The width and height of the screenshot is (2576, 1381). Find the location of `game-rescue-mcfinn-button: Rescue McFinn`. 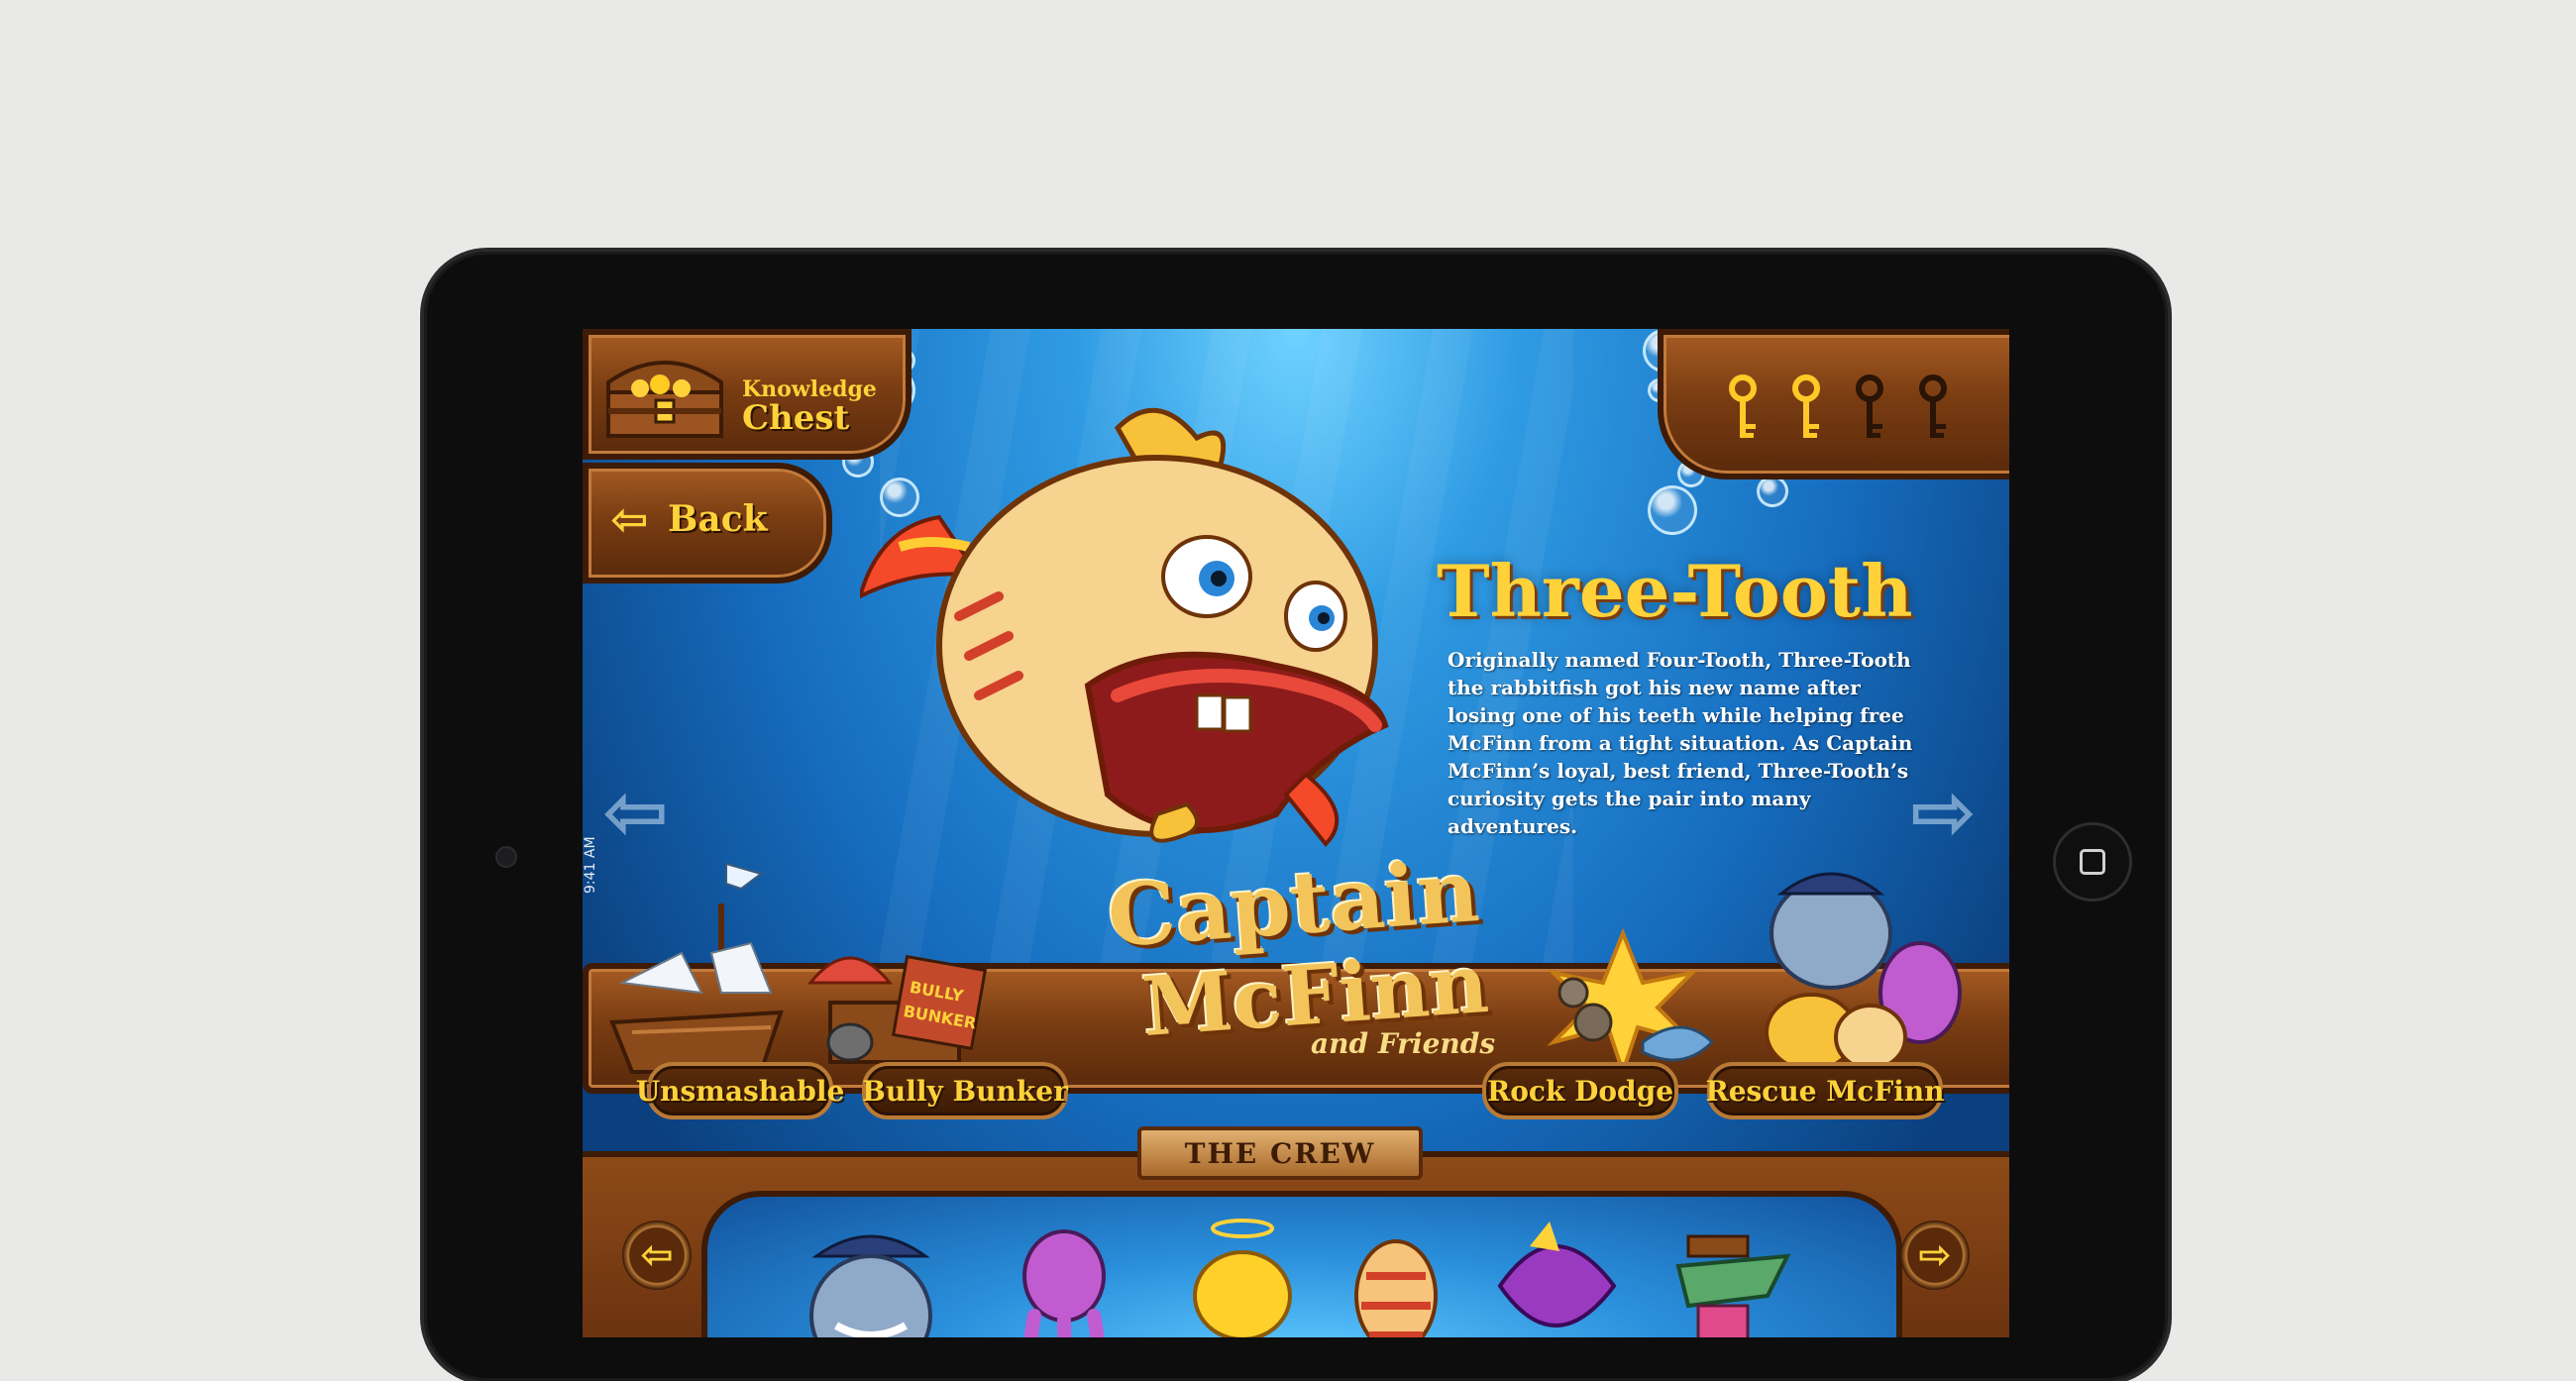

game-rescue-mcfinn-button: Rescue McFinn is located at coordinates (1825, 1090).